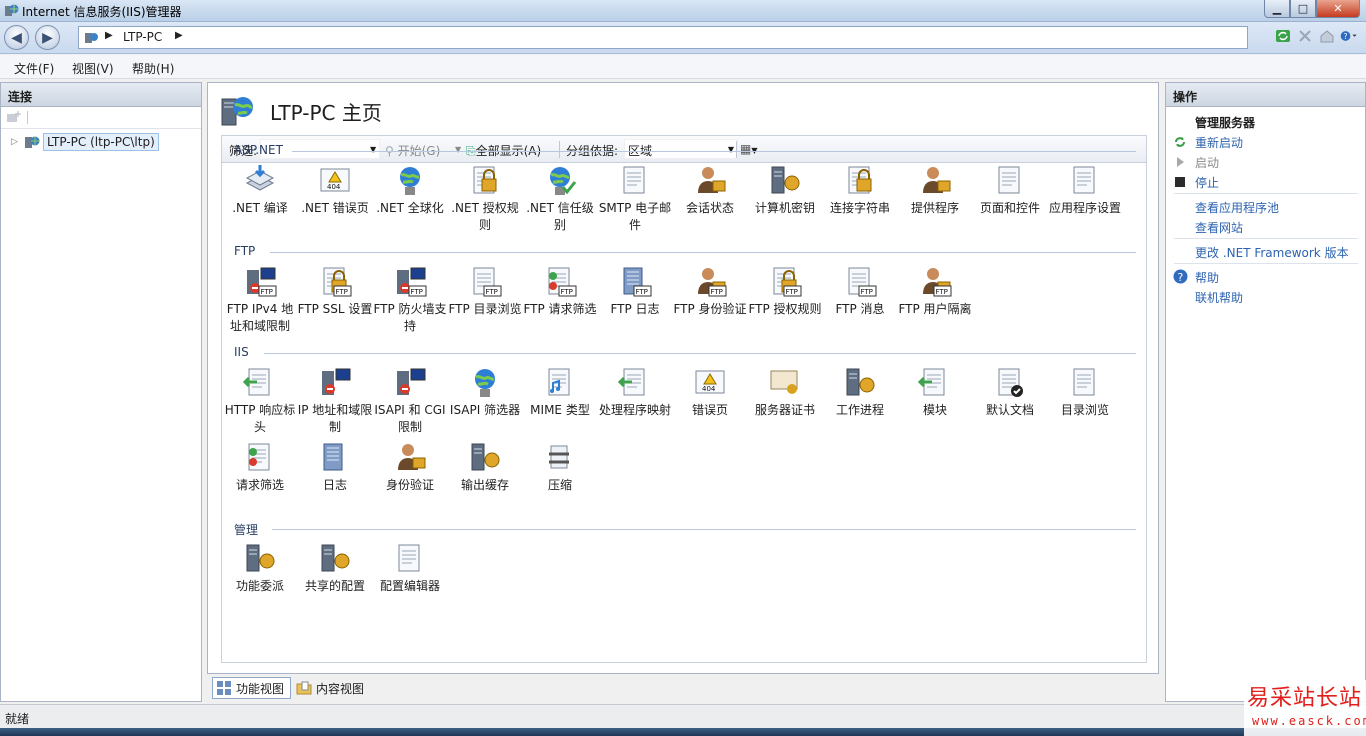 The height and width of the screenshot is (736, 1366). Describe the element at coordinates (260, 467) in the screenshot. I see `feature-request-filtering: 请求筛选` at that location.